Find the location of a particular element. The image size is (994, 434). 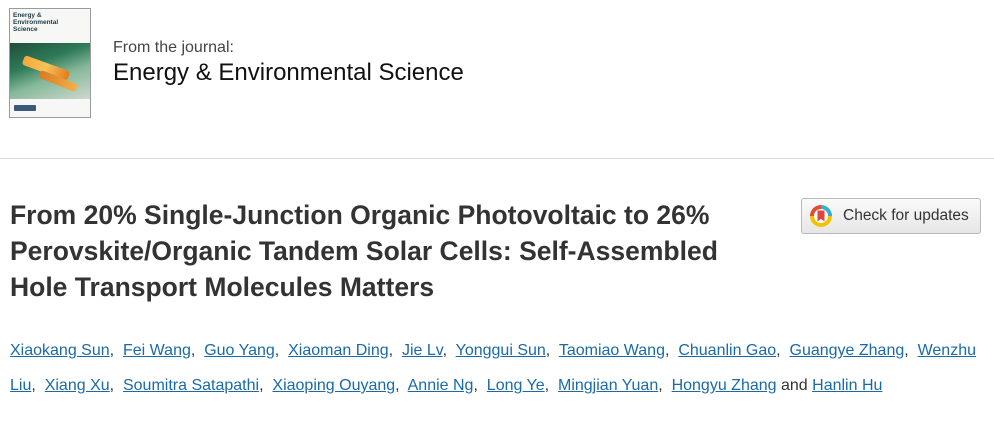

author-link: Soumitra Satapathi is located at coordinates (191, 385).